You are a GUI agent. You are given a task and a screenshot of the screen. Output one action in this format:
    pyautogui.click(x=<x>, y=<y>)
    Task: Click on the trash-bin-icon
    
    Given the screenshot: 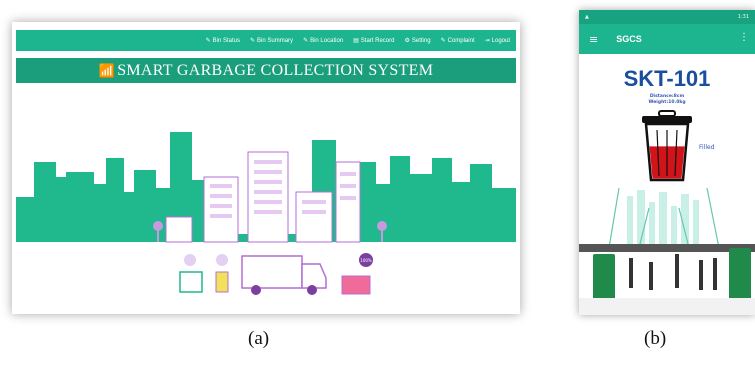 What is the action you would take?
    pyautogui.click(x=667, y=146)
    